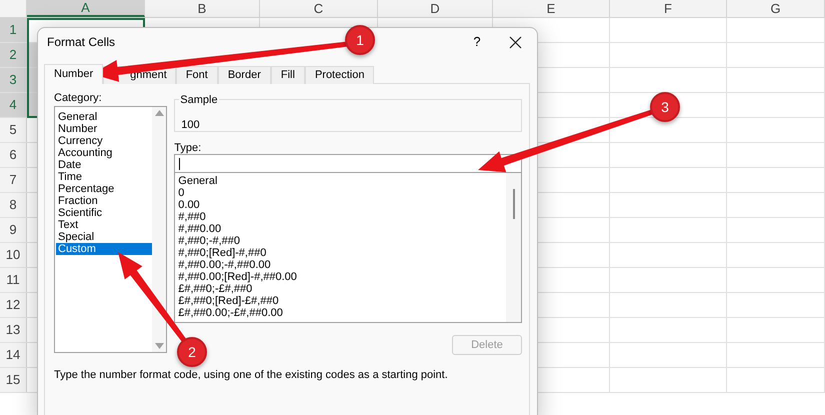 This screenshot has height=415, width=825. Describe the element at coordinates (104, 213) in the screenshot. I see `category-item: Scientific` at that location.